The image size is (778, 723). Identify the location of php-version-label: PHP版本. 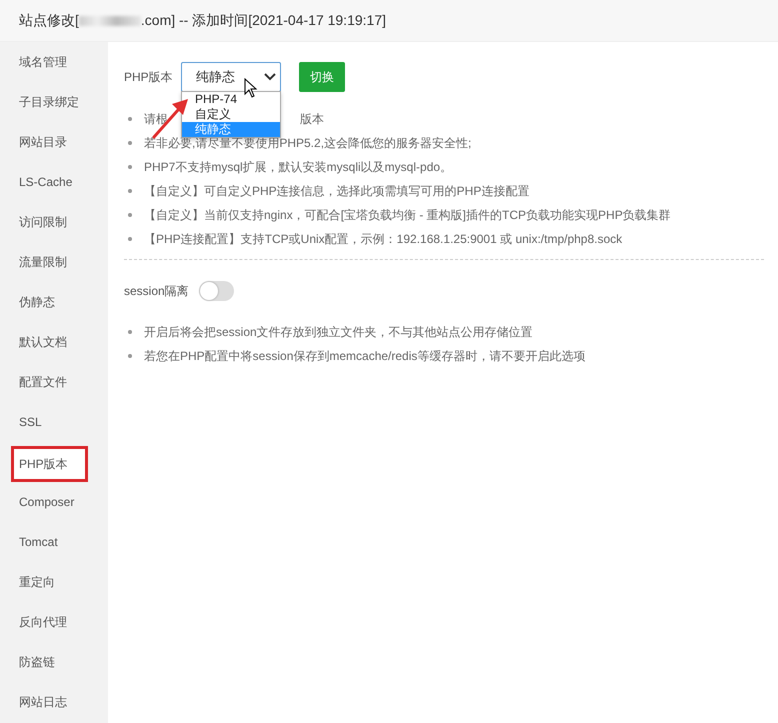
(149, 77).